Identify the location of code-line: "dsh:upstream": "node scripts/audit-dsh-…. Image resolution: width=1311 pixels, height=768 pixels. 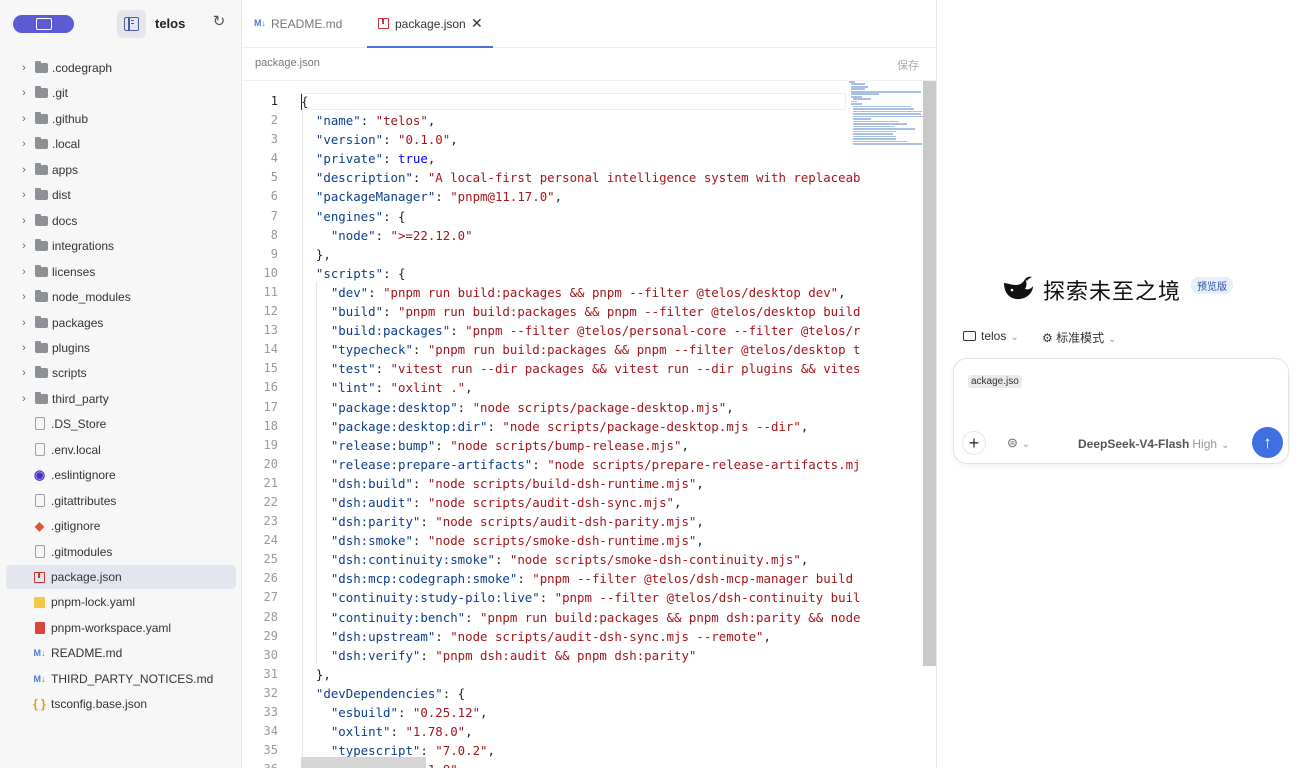
(581, 636).